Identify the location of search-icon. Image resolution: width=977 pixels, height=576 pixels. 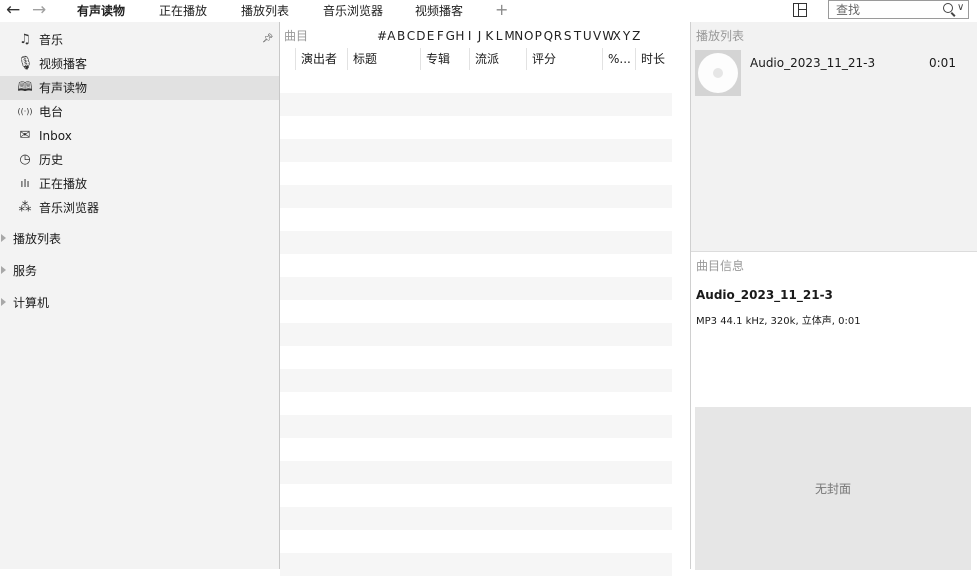
(948, 8).